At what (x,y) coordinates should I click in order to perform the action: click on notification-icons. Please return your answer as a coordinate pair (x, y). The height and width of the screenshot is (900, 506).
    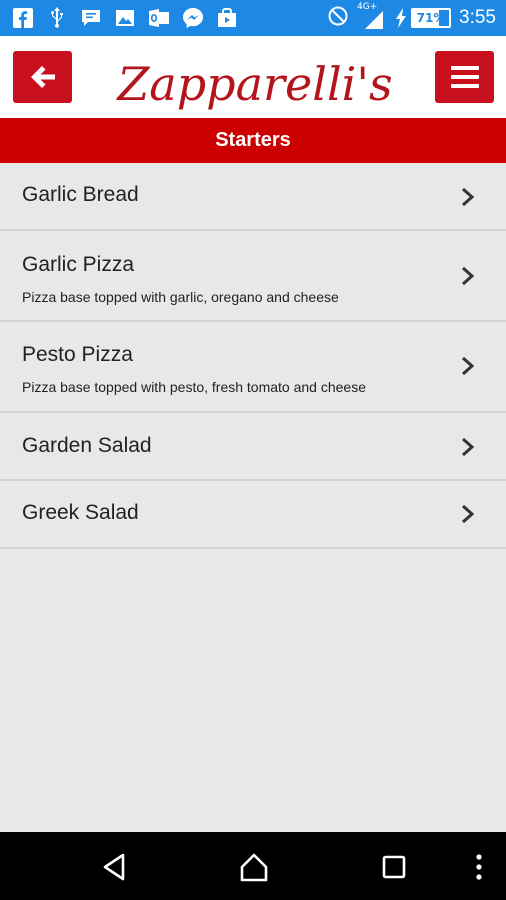
    Looking at the image, I should click on (125, 18).